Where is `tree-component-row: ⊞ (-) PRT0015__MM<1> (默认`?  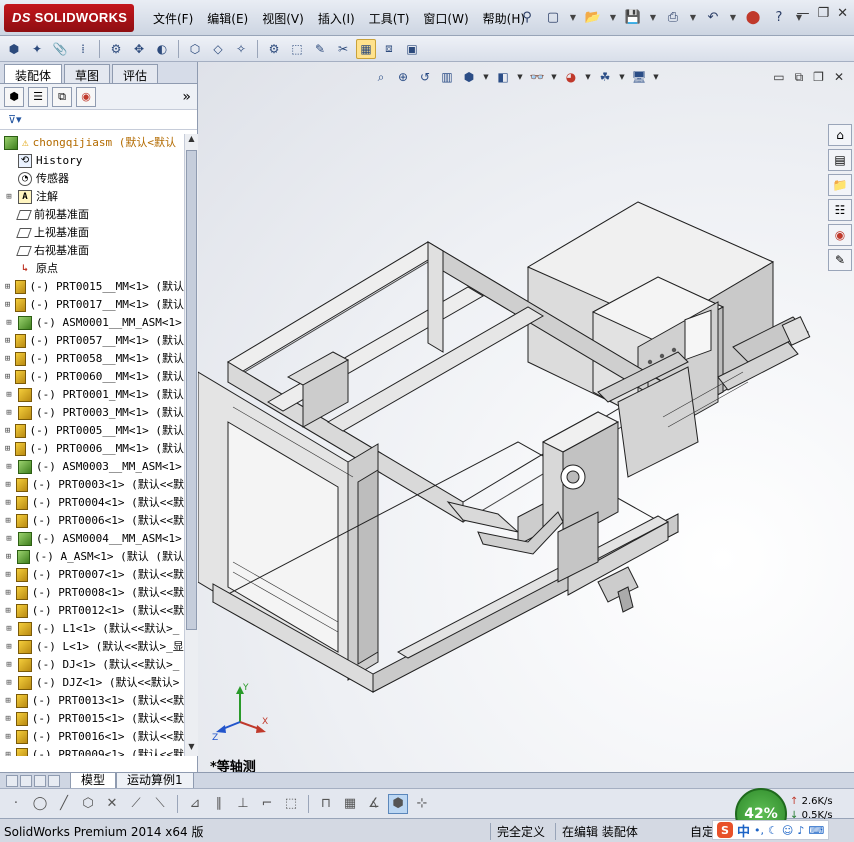 tree-component-row: ⊞ (-) PRT0015__MM<1> (默认 is located at coordinates (92, 287).